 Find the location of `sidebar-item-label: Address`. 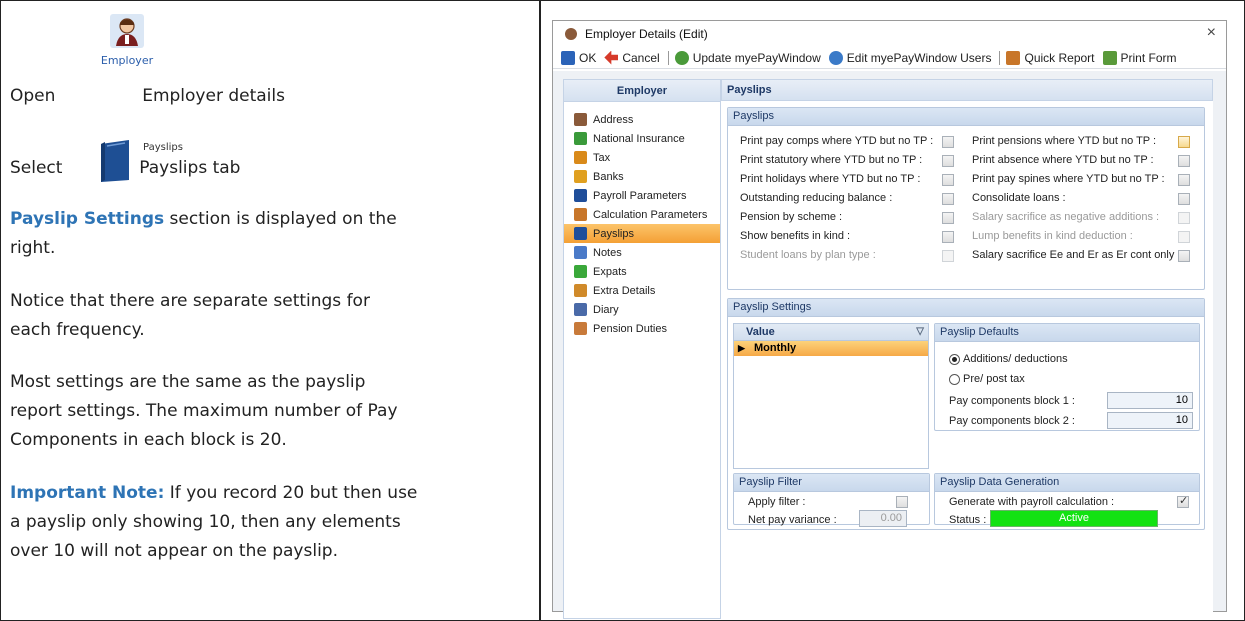

sidebar-item-label: Address is located at coordinates (613, 119).